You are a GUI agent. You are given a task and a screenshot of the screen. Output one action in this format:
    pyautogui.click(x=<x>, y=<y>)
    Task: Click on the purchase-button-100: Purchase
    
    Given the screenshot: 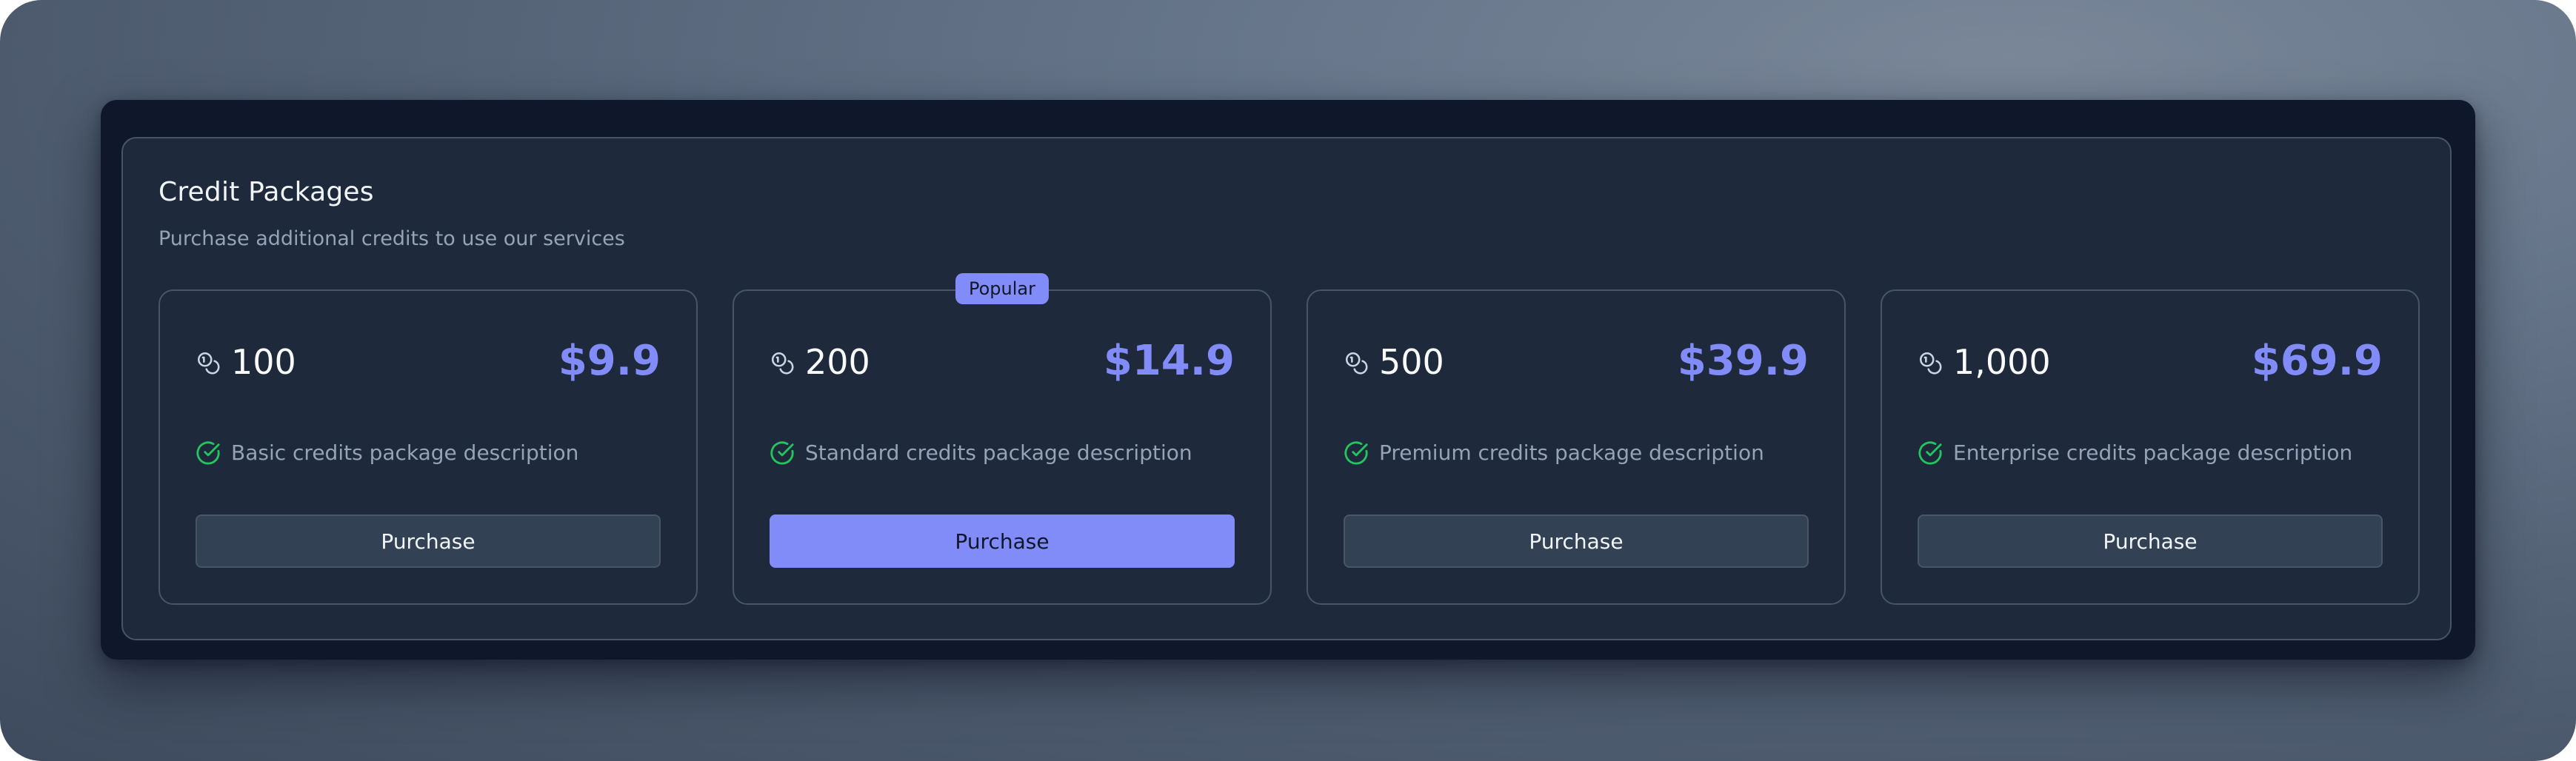 What is the action you would take?
    pyautogui.click(x=428, y=541)
    